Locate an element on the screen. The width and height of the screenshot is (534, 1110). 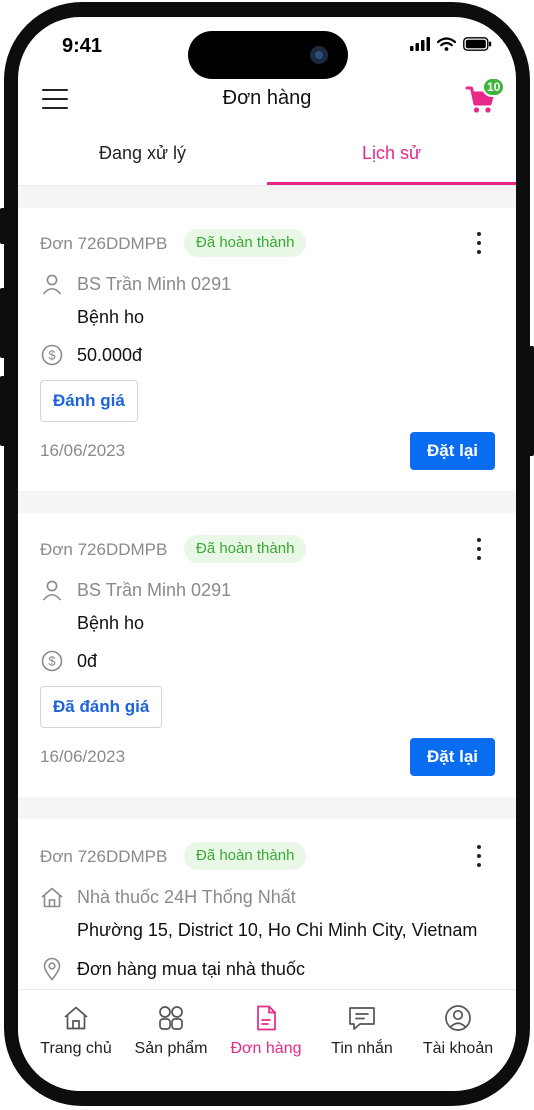
status-icons is located at coordinates (451, 44).